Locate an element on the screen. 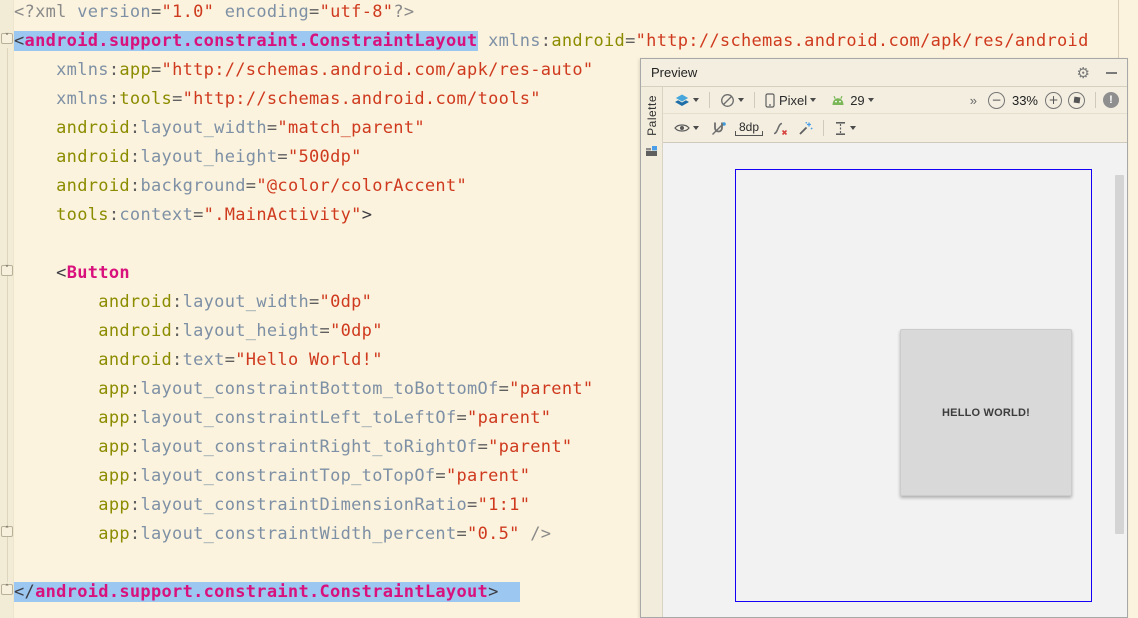 This screenshot has height=618, width=1138. view-options-eye-icon is located at coordinates (682, 128).